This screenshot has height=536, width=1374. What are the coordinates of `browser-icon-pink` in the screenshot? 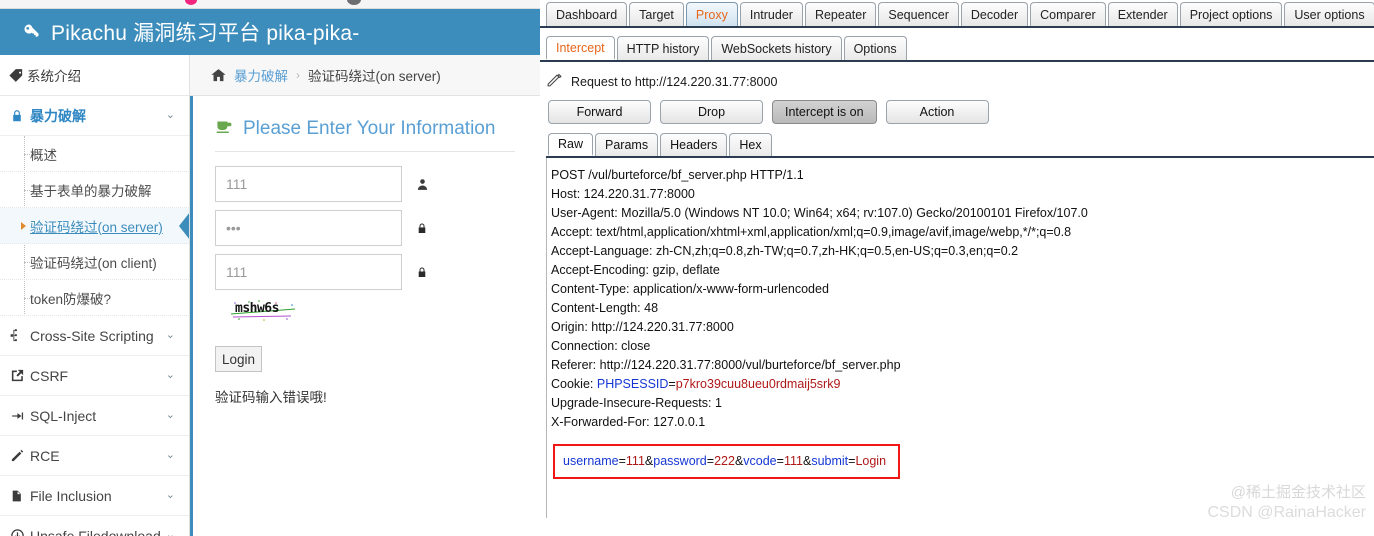 It's located at (191, 2).